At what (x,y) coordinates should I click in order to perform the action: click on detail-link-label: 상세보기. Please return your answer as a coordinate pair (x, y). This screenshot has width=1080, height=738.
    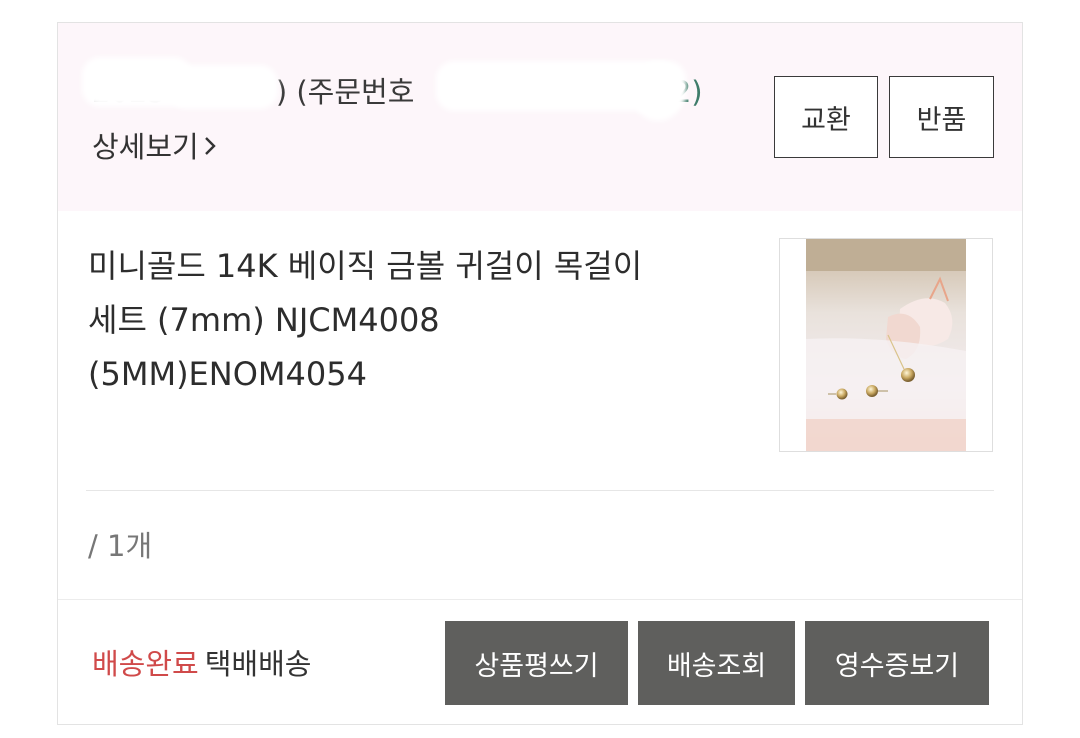
    Looking at the image, I should click on (145, 147).